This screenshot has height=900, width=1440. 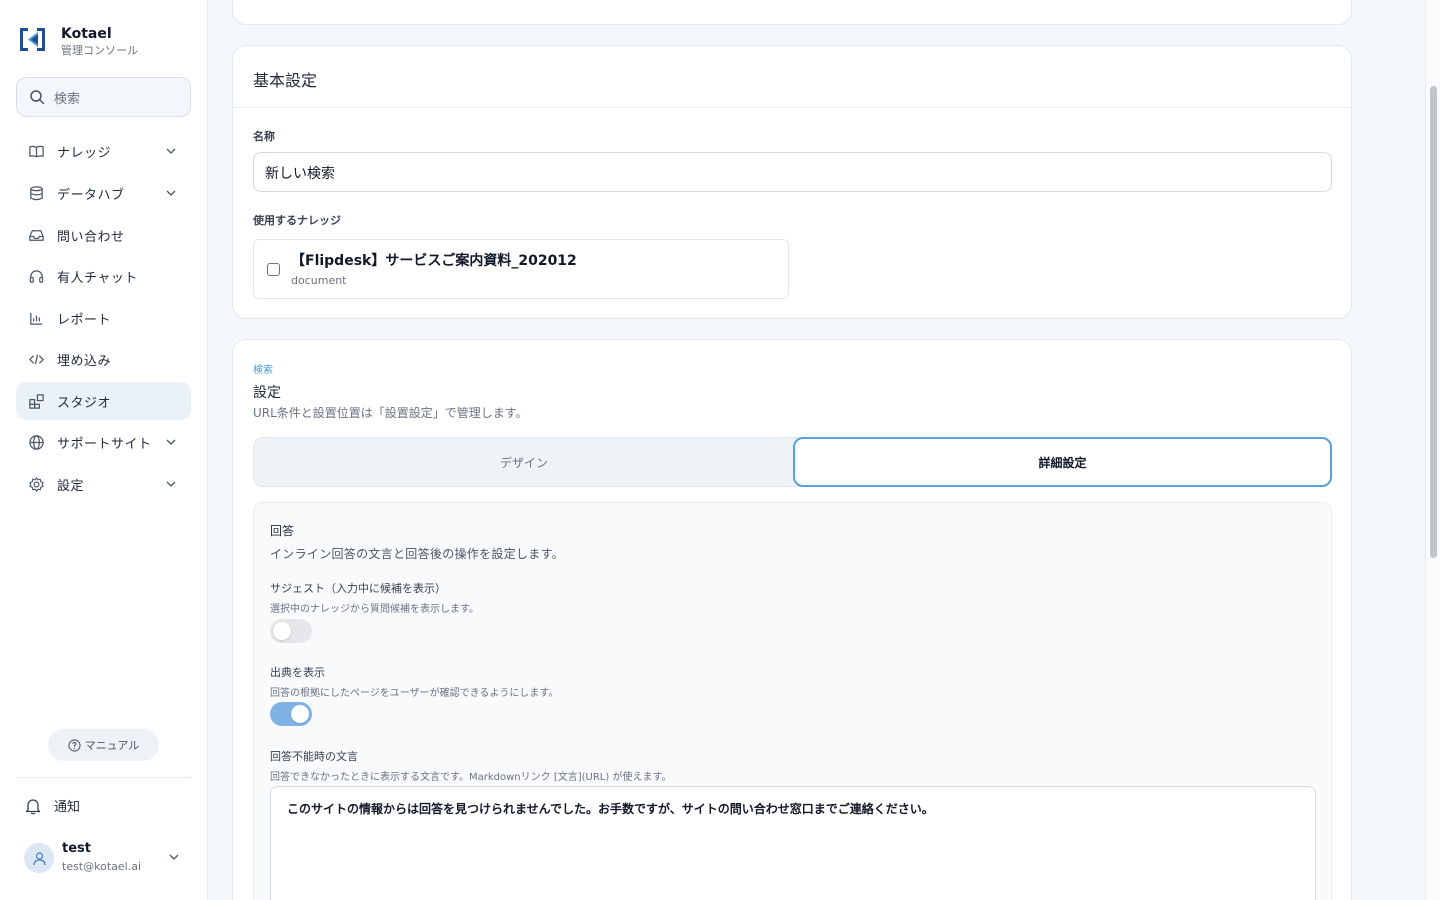 I want to click on book-icon, so click(x=36, y=151).